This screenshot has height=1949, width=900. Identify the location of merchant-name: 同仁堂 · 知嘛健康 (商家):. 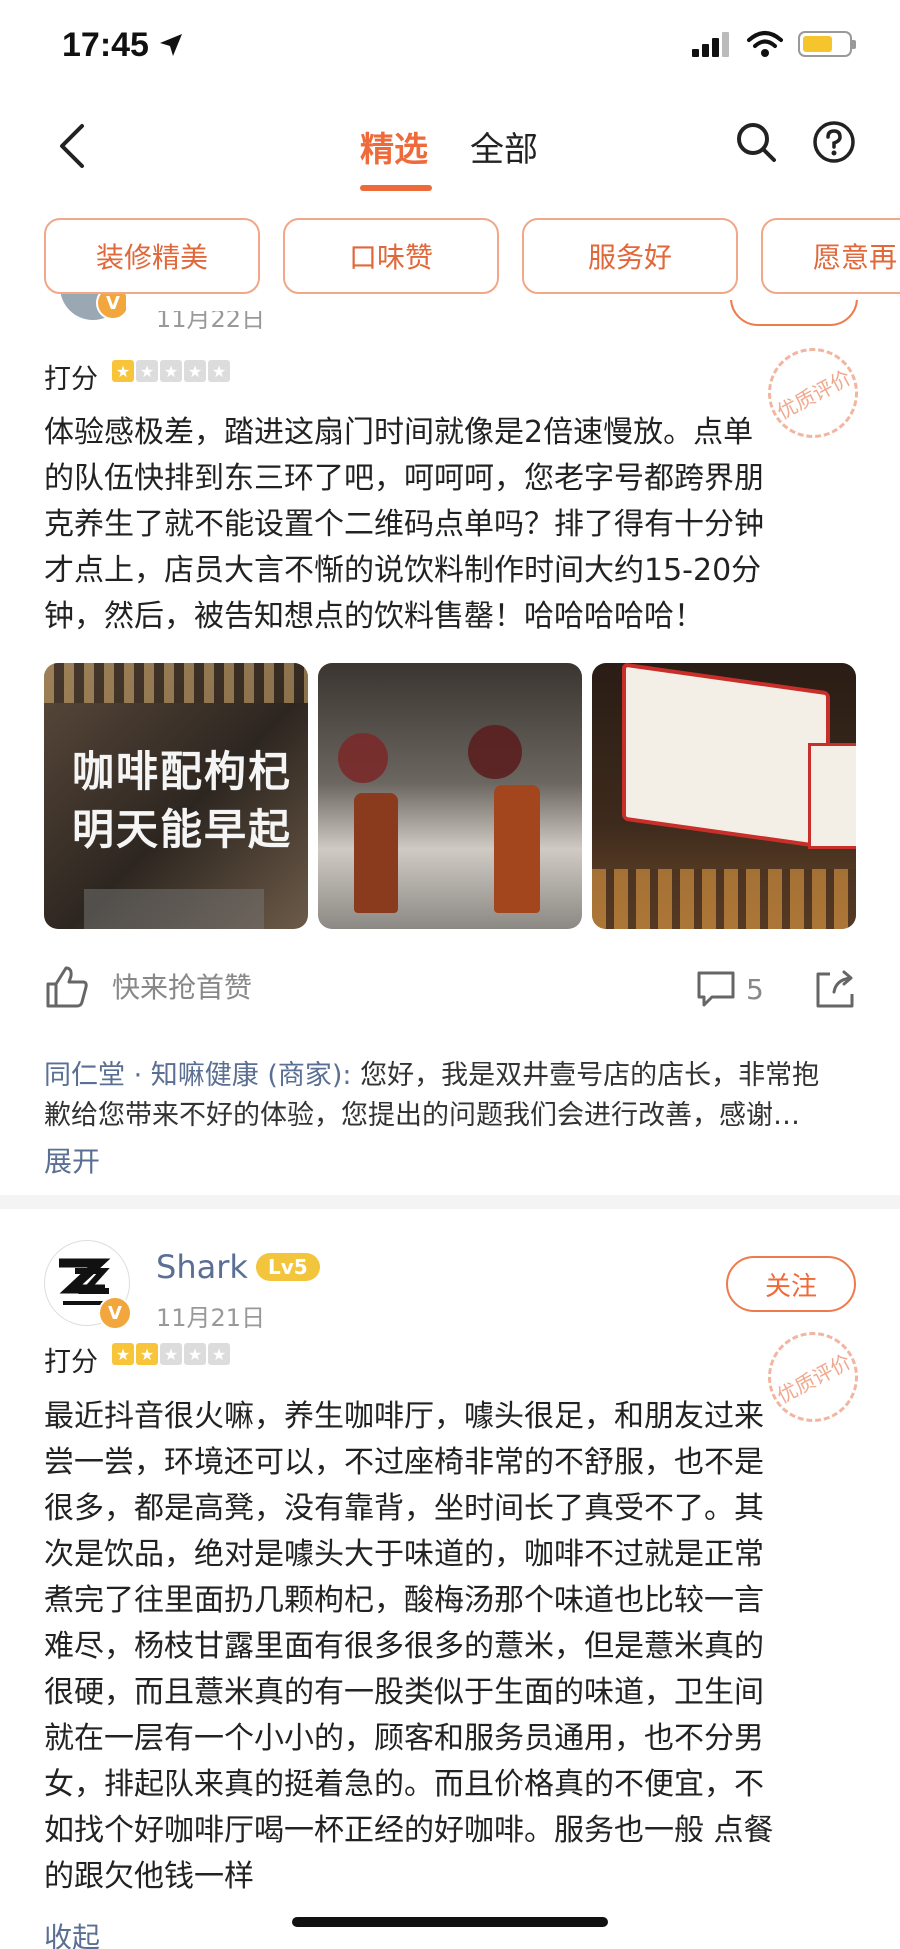
(198, 1075).